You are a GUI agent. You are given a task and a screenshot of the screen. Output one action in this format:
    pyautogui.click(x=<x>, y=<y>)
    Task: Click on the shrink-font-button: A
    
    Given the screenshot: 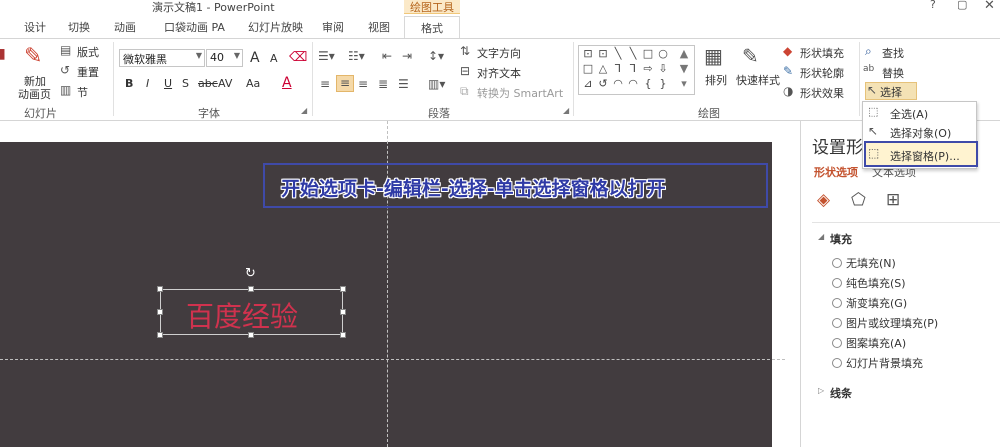 What is the action you would take?
    pyautogui.click(x=274, y=58)
    